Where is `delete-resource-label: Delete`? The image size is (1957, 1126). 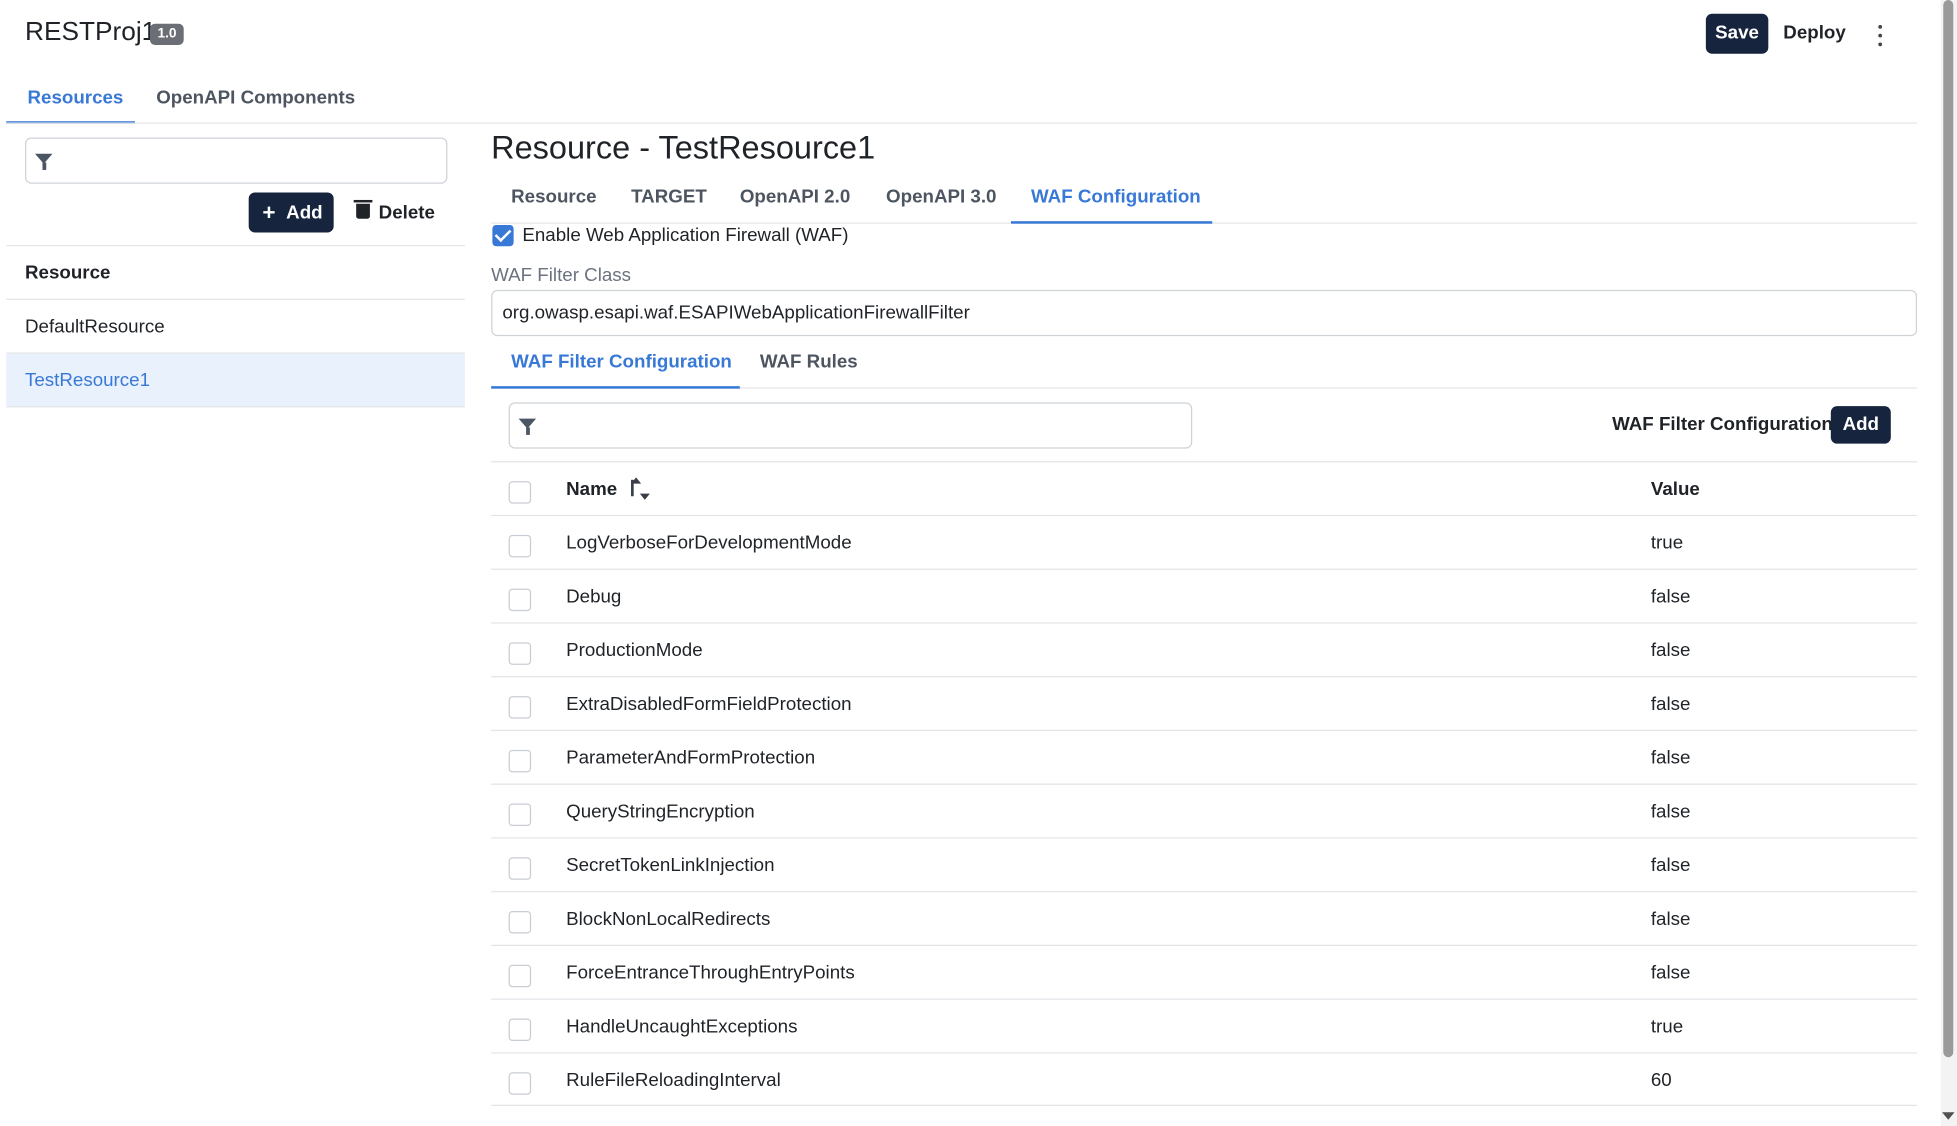
delete-resource-label: Delete is located at coordinates (406, 213).